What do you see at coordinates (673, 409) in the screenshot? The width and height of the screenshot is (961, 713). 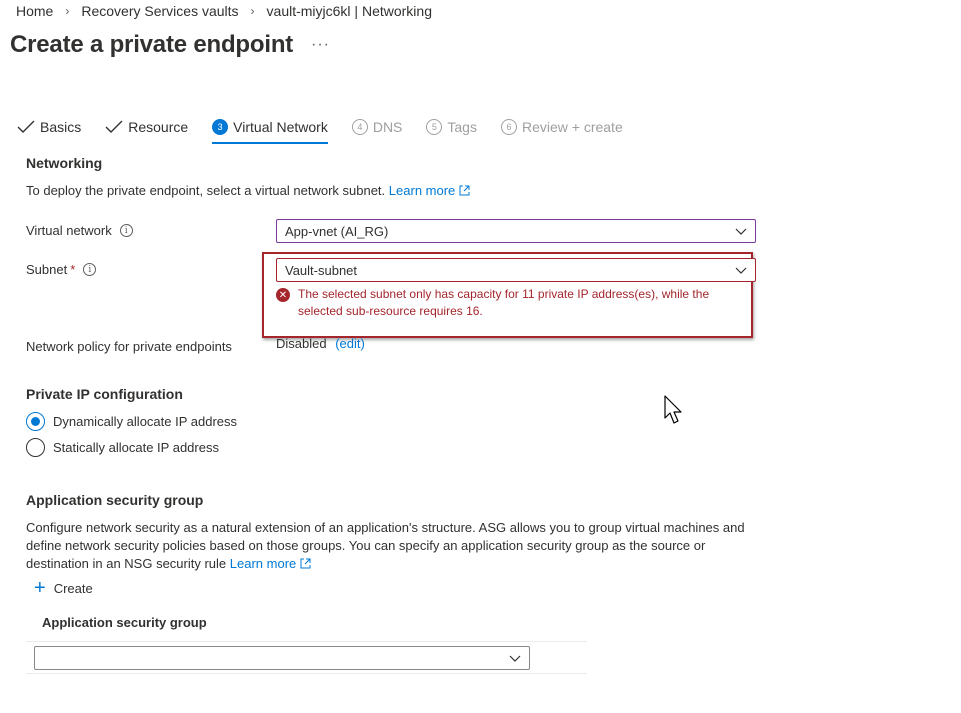 I see `mouse-cursor-icon` at bounding box center [673, 409].